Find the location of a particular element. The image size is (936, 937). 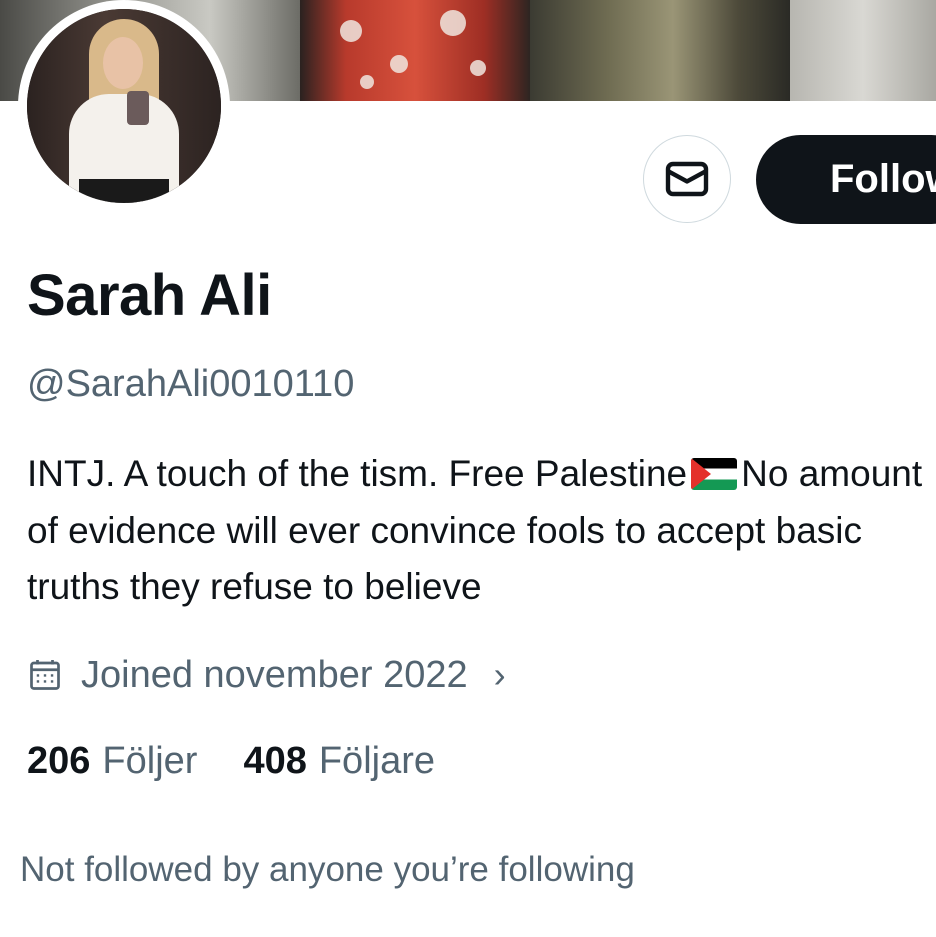

followers-link: 408 Följare is located at coordinates (339, 761).